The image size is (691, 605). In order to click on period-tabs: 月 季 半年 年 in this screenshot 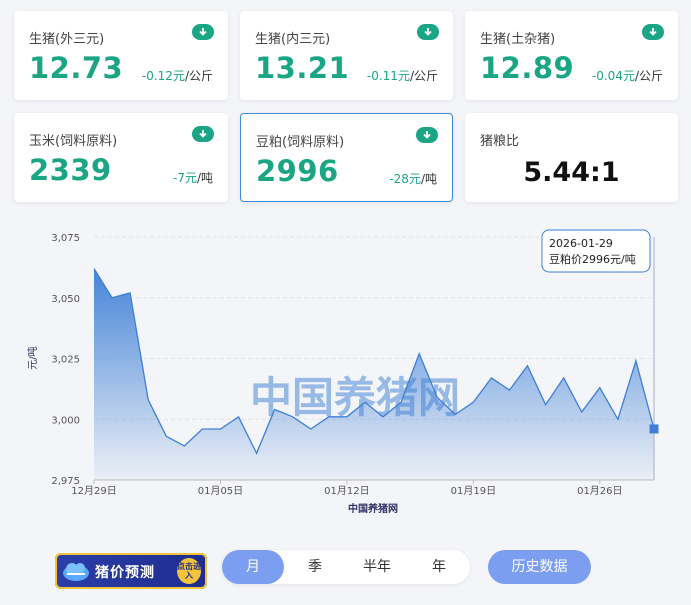, I will do `click(346, 567)`.